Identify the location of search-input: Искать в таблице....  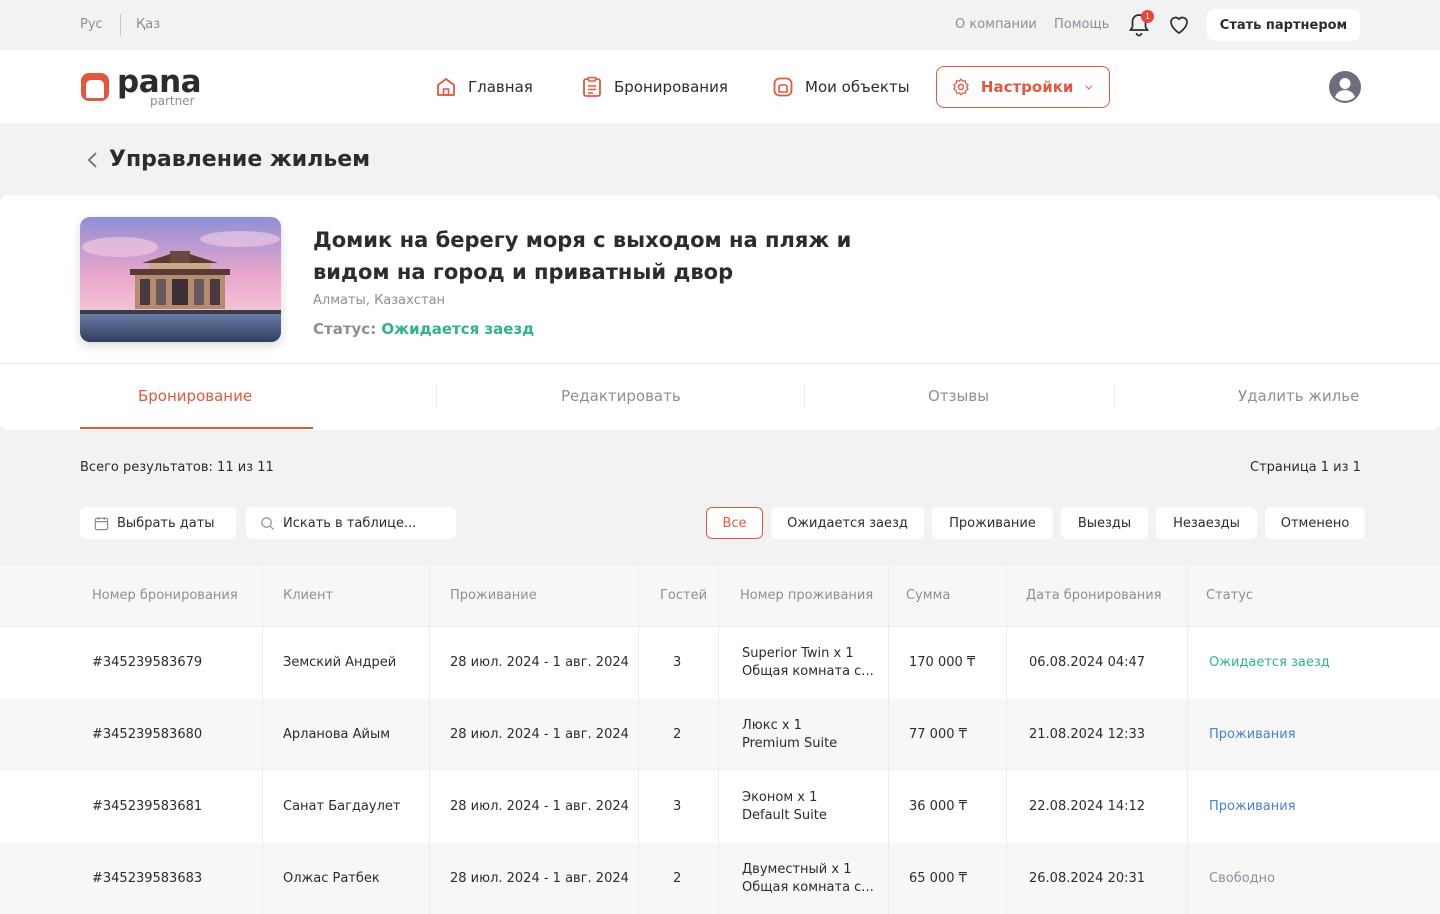
(349, 523).